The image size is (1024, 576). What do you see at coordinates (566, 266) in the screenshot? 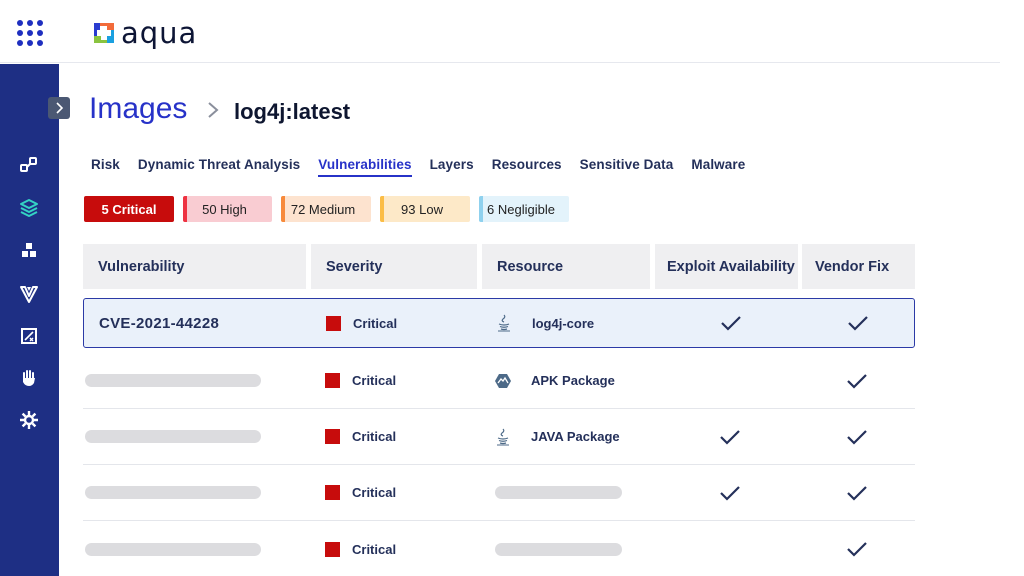
I see `column-header-resource: Resource` at bounding box center [566, 266].